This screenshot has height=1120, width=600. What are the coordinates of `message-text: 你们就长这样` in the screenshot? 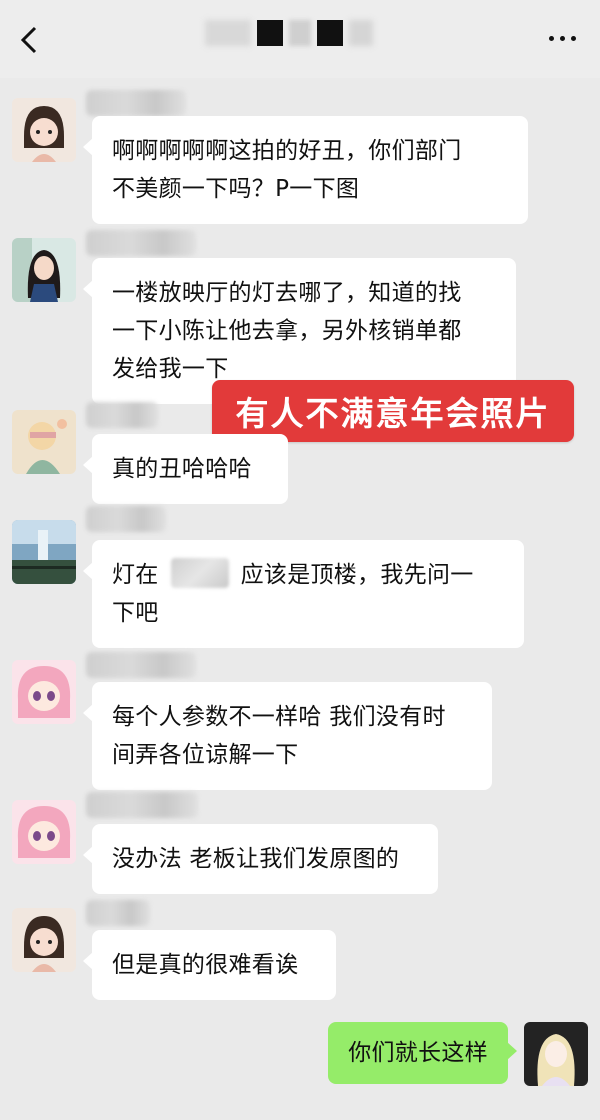 It's located at (418, 1053).